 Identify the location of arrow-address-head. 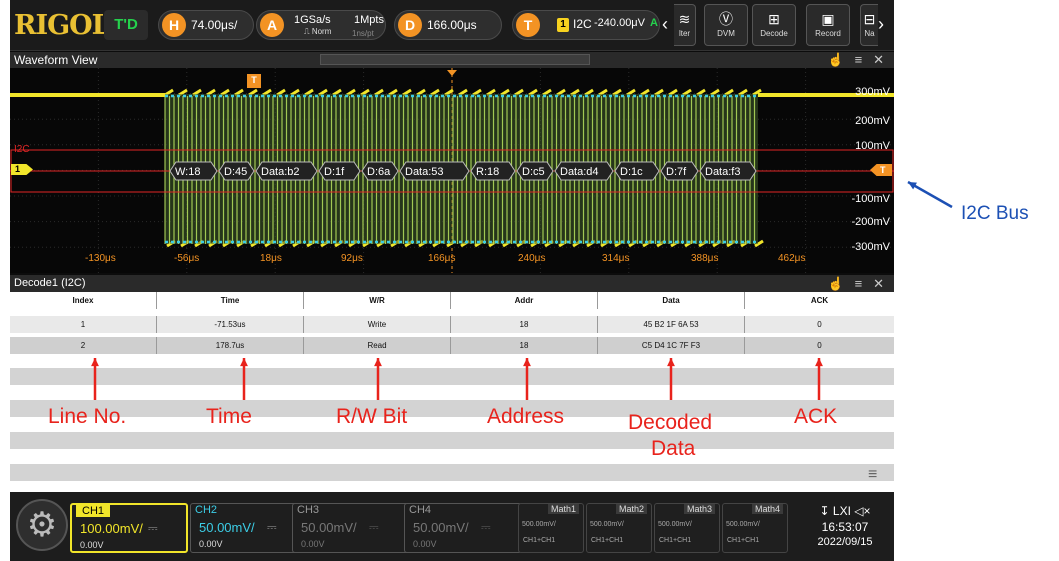
(527, 362).